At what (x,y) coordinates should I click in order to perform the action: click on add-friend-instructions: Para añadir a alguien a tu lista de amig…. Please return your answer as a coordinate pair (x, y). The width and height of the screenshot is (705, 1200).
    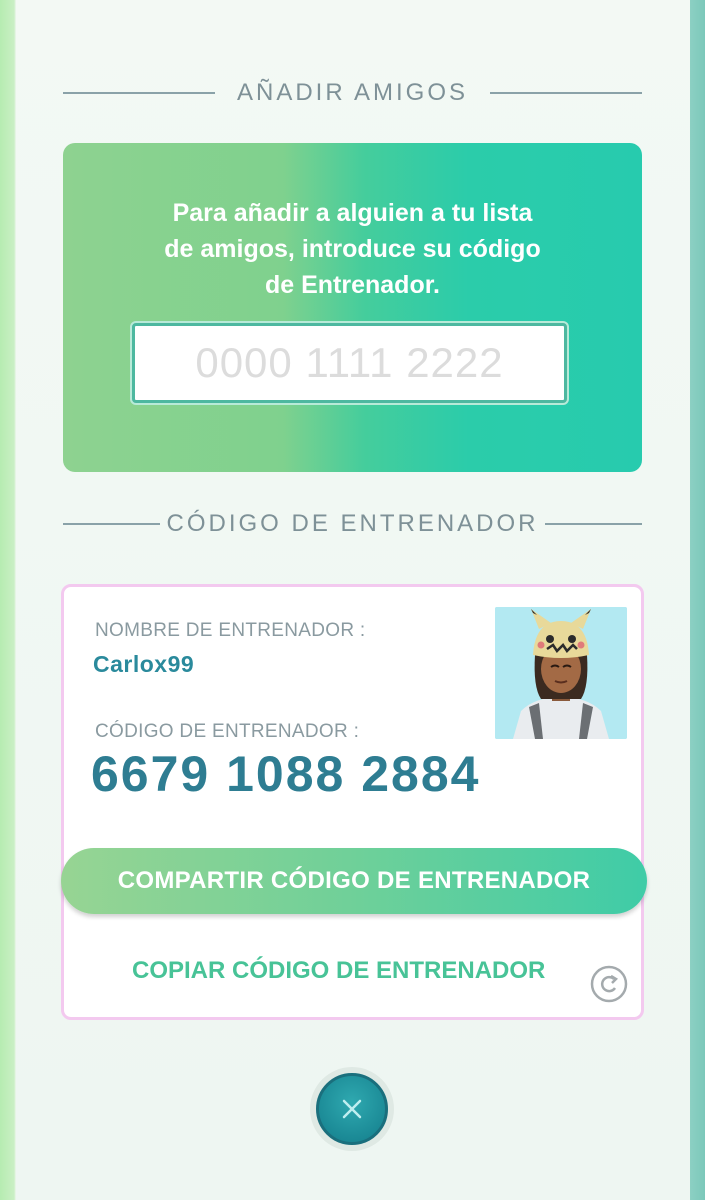
    Looking at the image, I should click on (352, 249).